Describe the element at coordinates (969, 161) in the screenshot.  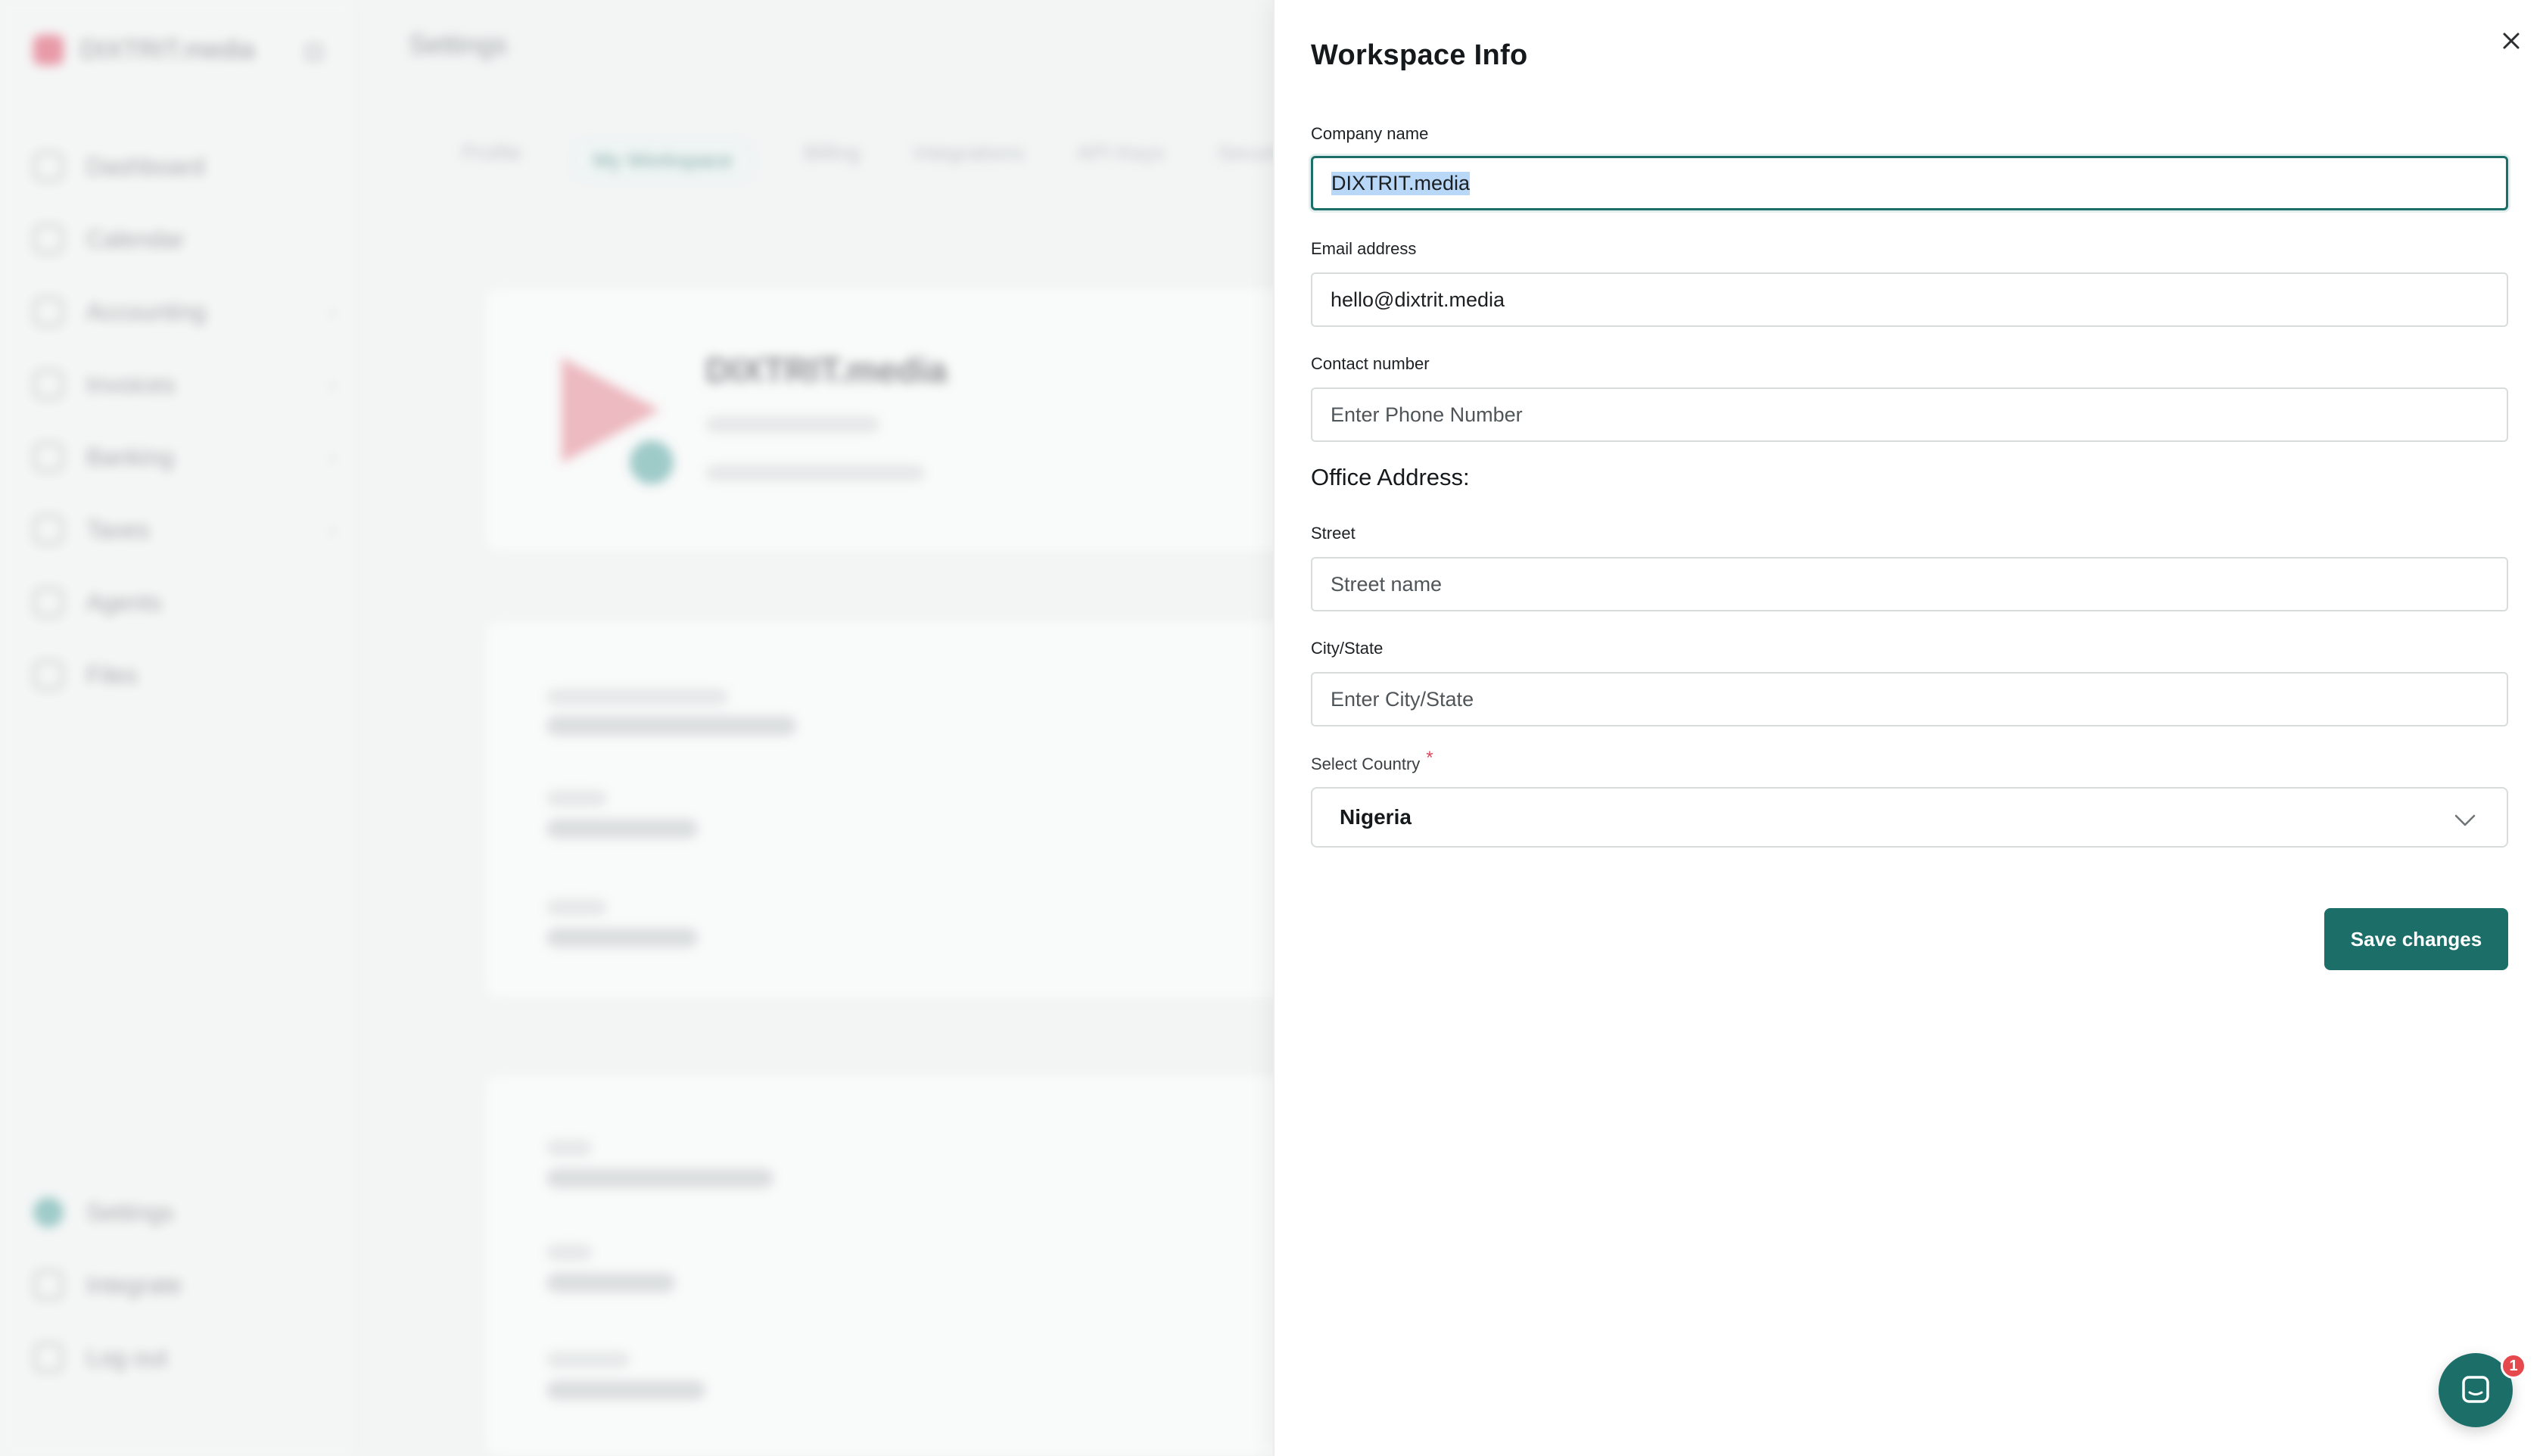
I see `tab-integrations: Integrations` at that location.